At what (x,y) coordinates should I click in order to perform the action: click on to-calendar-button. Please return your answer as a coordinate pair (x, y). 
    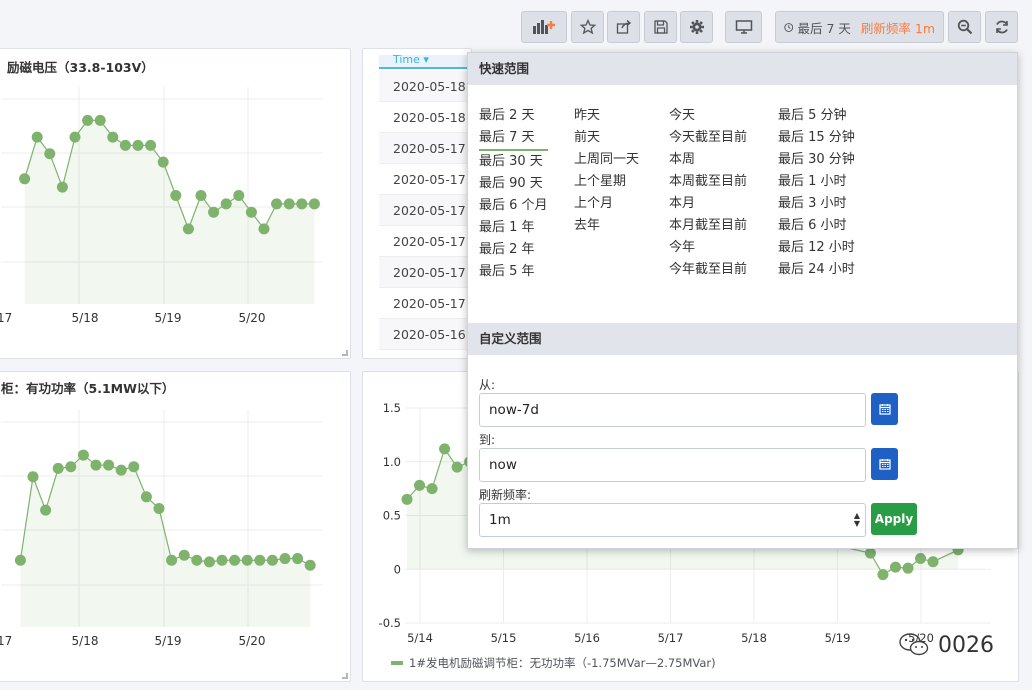
    Looking at the image, I should click on (884, 464).